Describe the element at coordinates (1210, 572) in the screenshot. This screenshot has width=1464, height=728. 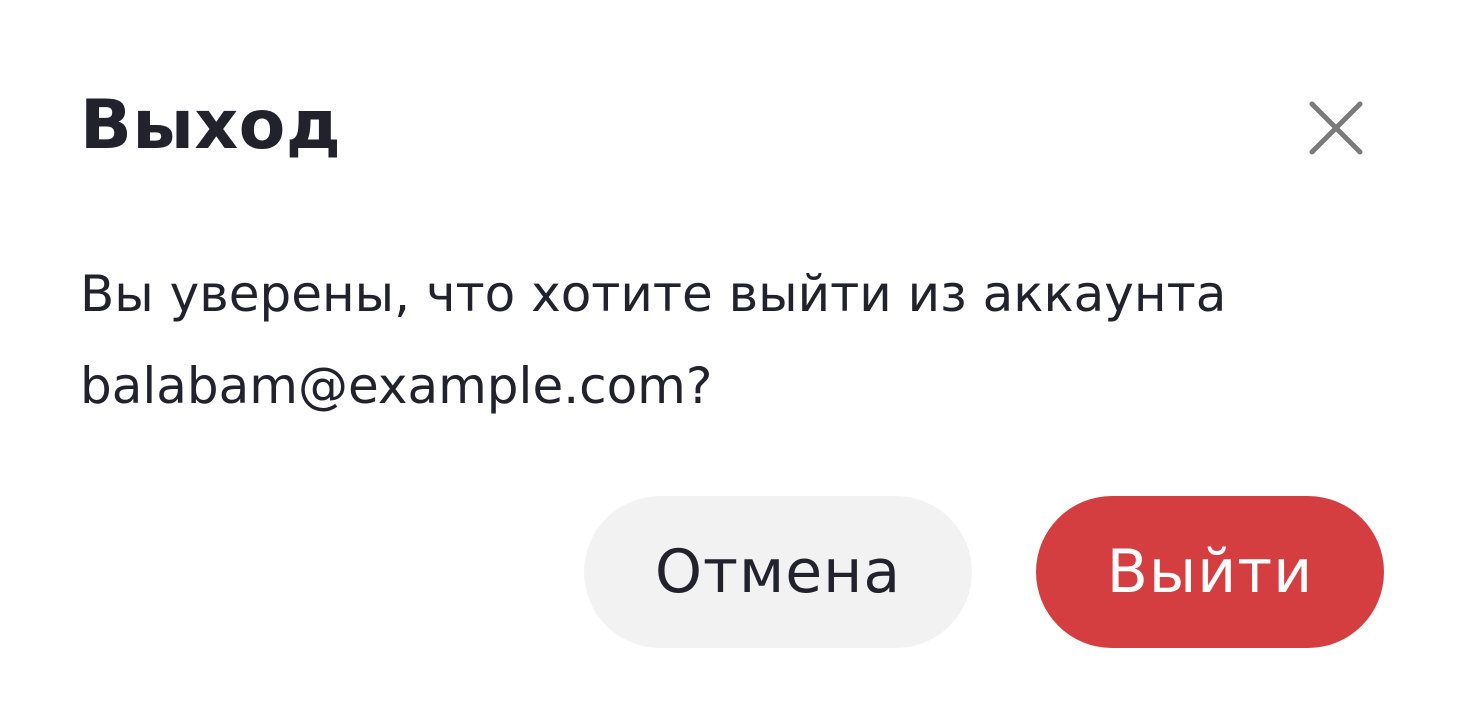
I see `logout-button: Выйти` at that location.